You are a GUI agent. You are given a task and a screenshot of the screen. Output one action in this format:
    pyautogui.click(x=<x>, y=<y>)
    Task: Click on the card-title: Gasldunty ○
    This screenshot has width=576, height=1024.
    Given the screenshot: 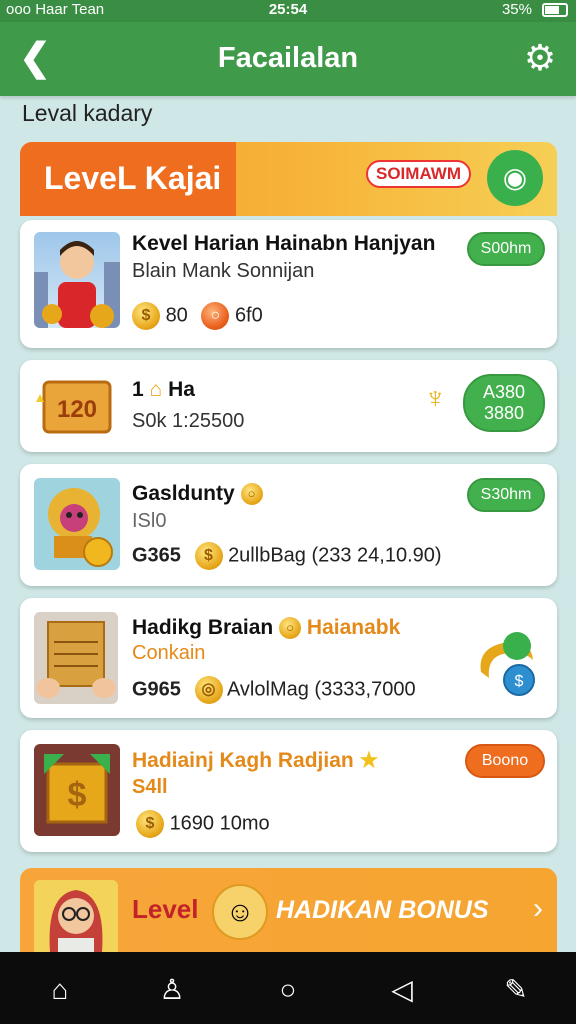 What is the action you would take?
    pyautogui.click(x=197, y=494)
    